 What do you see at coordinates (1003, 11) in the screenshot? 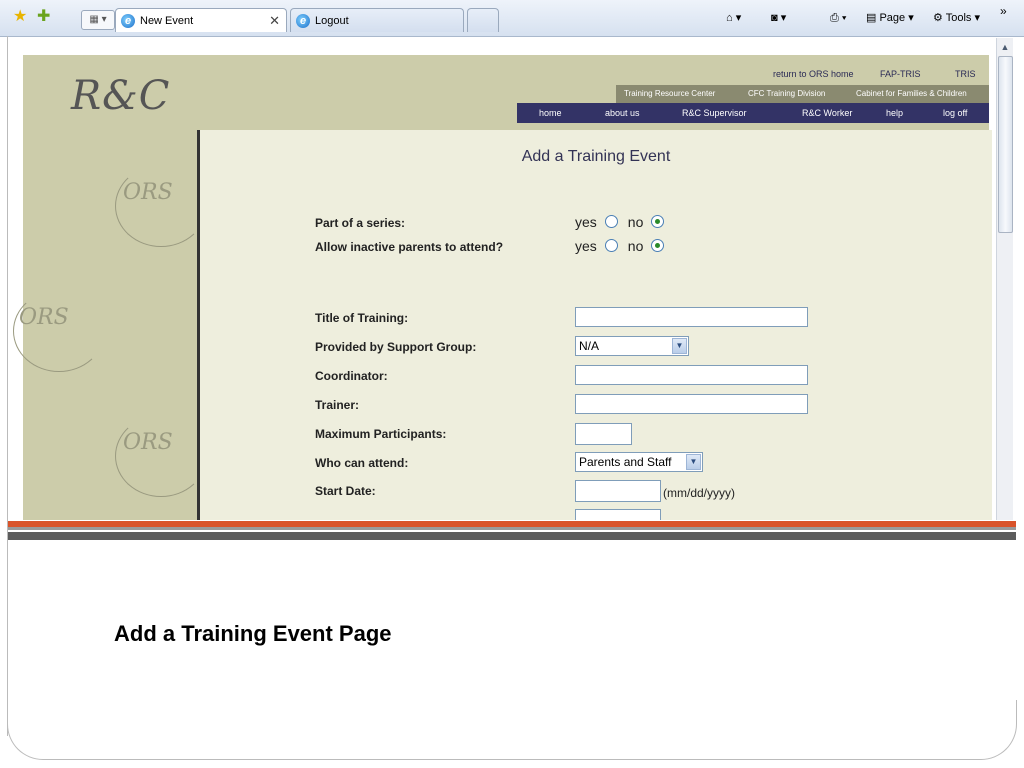
I see `chevron-more-icon: »` at bounding box center [1003, 11].